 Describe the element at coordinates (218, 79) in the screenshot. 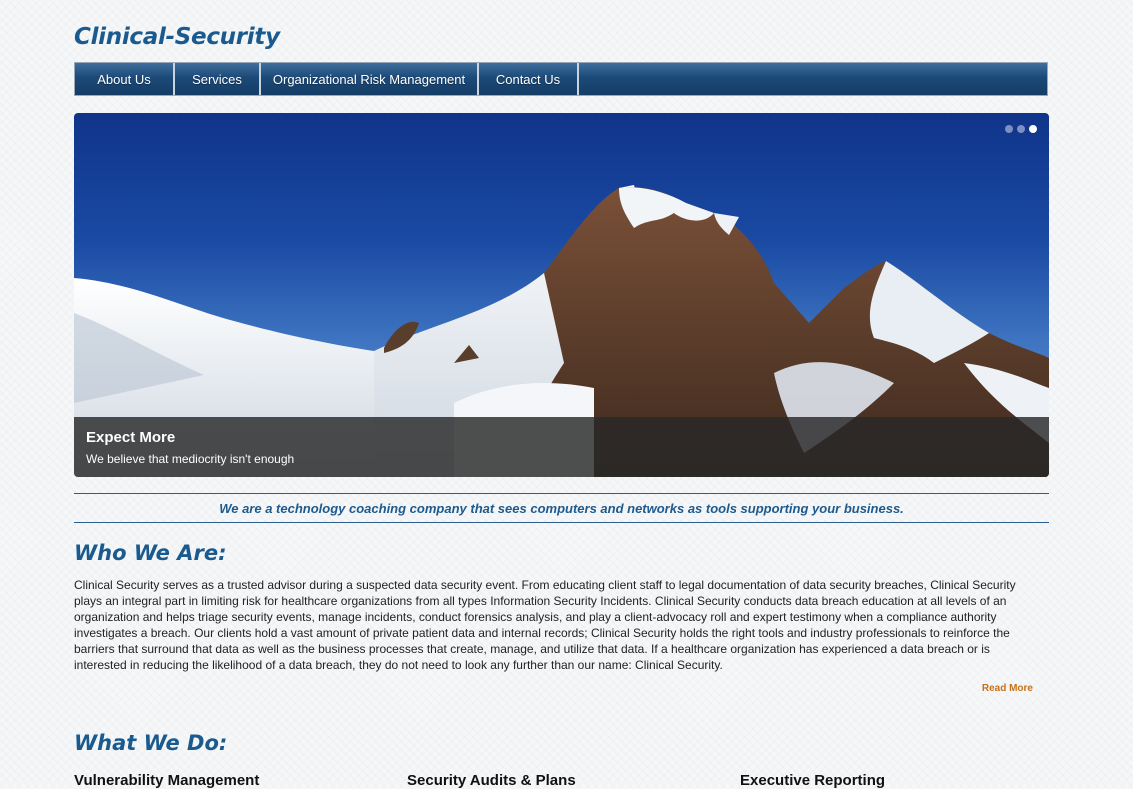

I see `nav-services: Services` at that location.